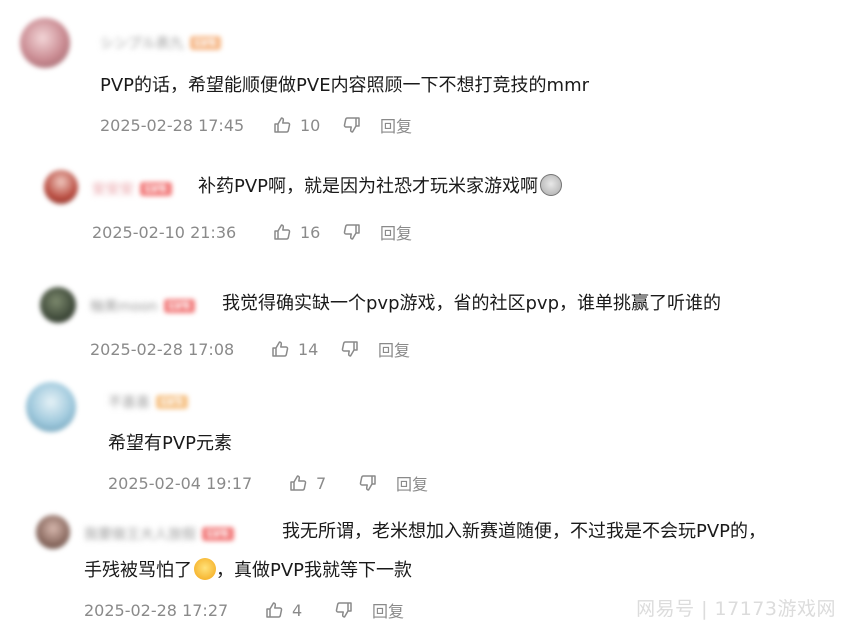 Image resolution: width=854 pixels, height=631 pixels. Describe the element at coordinates (164, 232) in the screenshot. I see `timestamp: 2025-02-10 21:36` at that location.